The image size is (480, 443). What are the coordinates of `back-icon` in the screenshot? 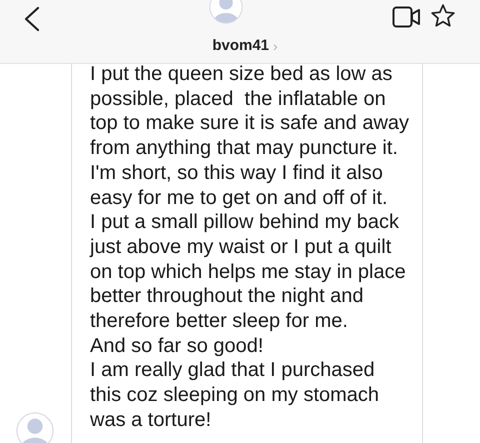 It's located at (32, 19).